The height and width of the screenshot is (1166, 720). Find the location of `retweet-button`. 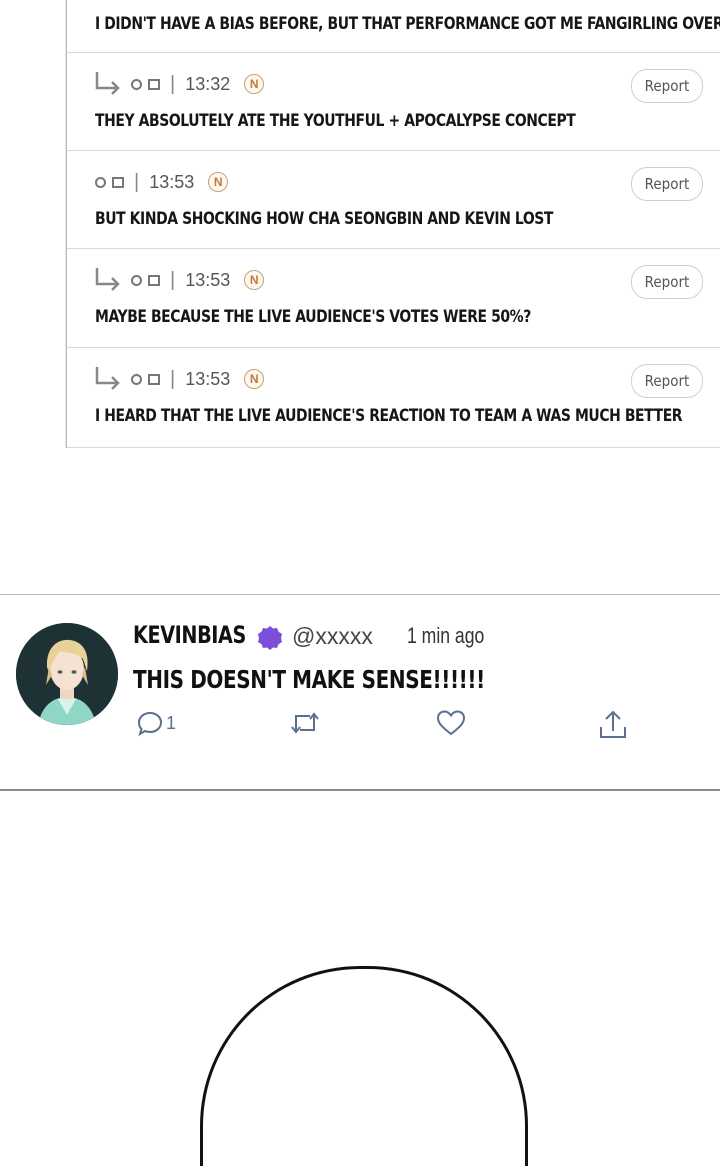

retweet-button is located at coordinates (305, 723).